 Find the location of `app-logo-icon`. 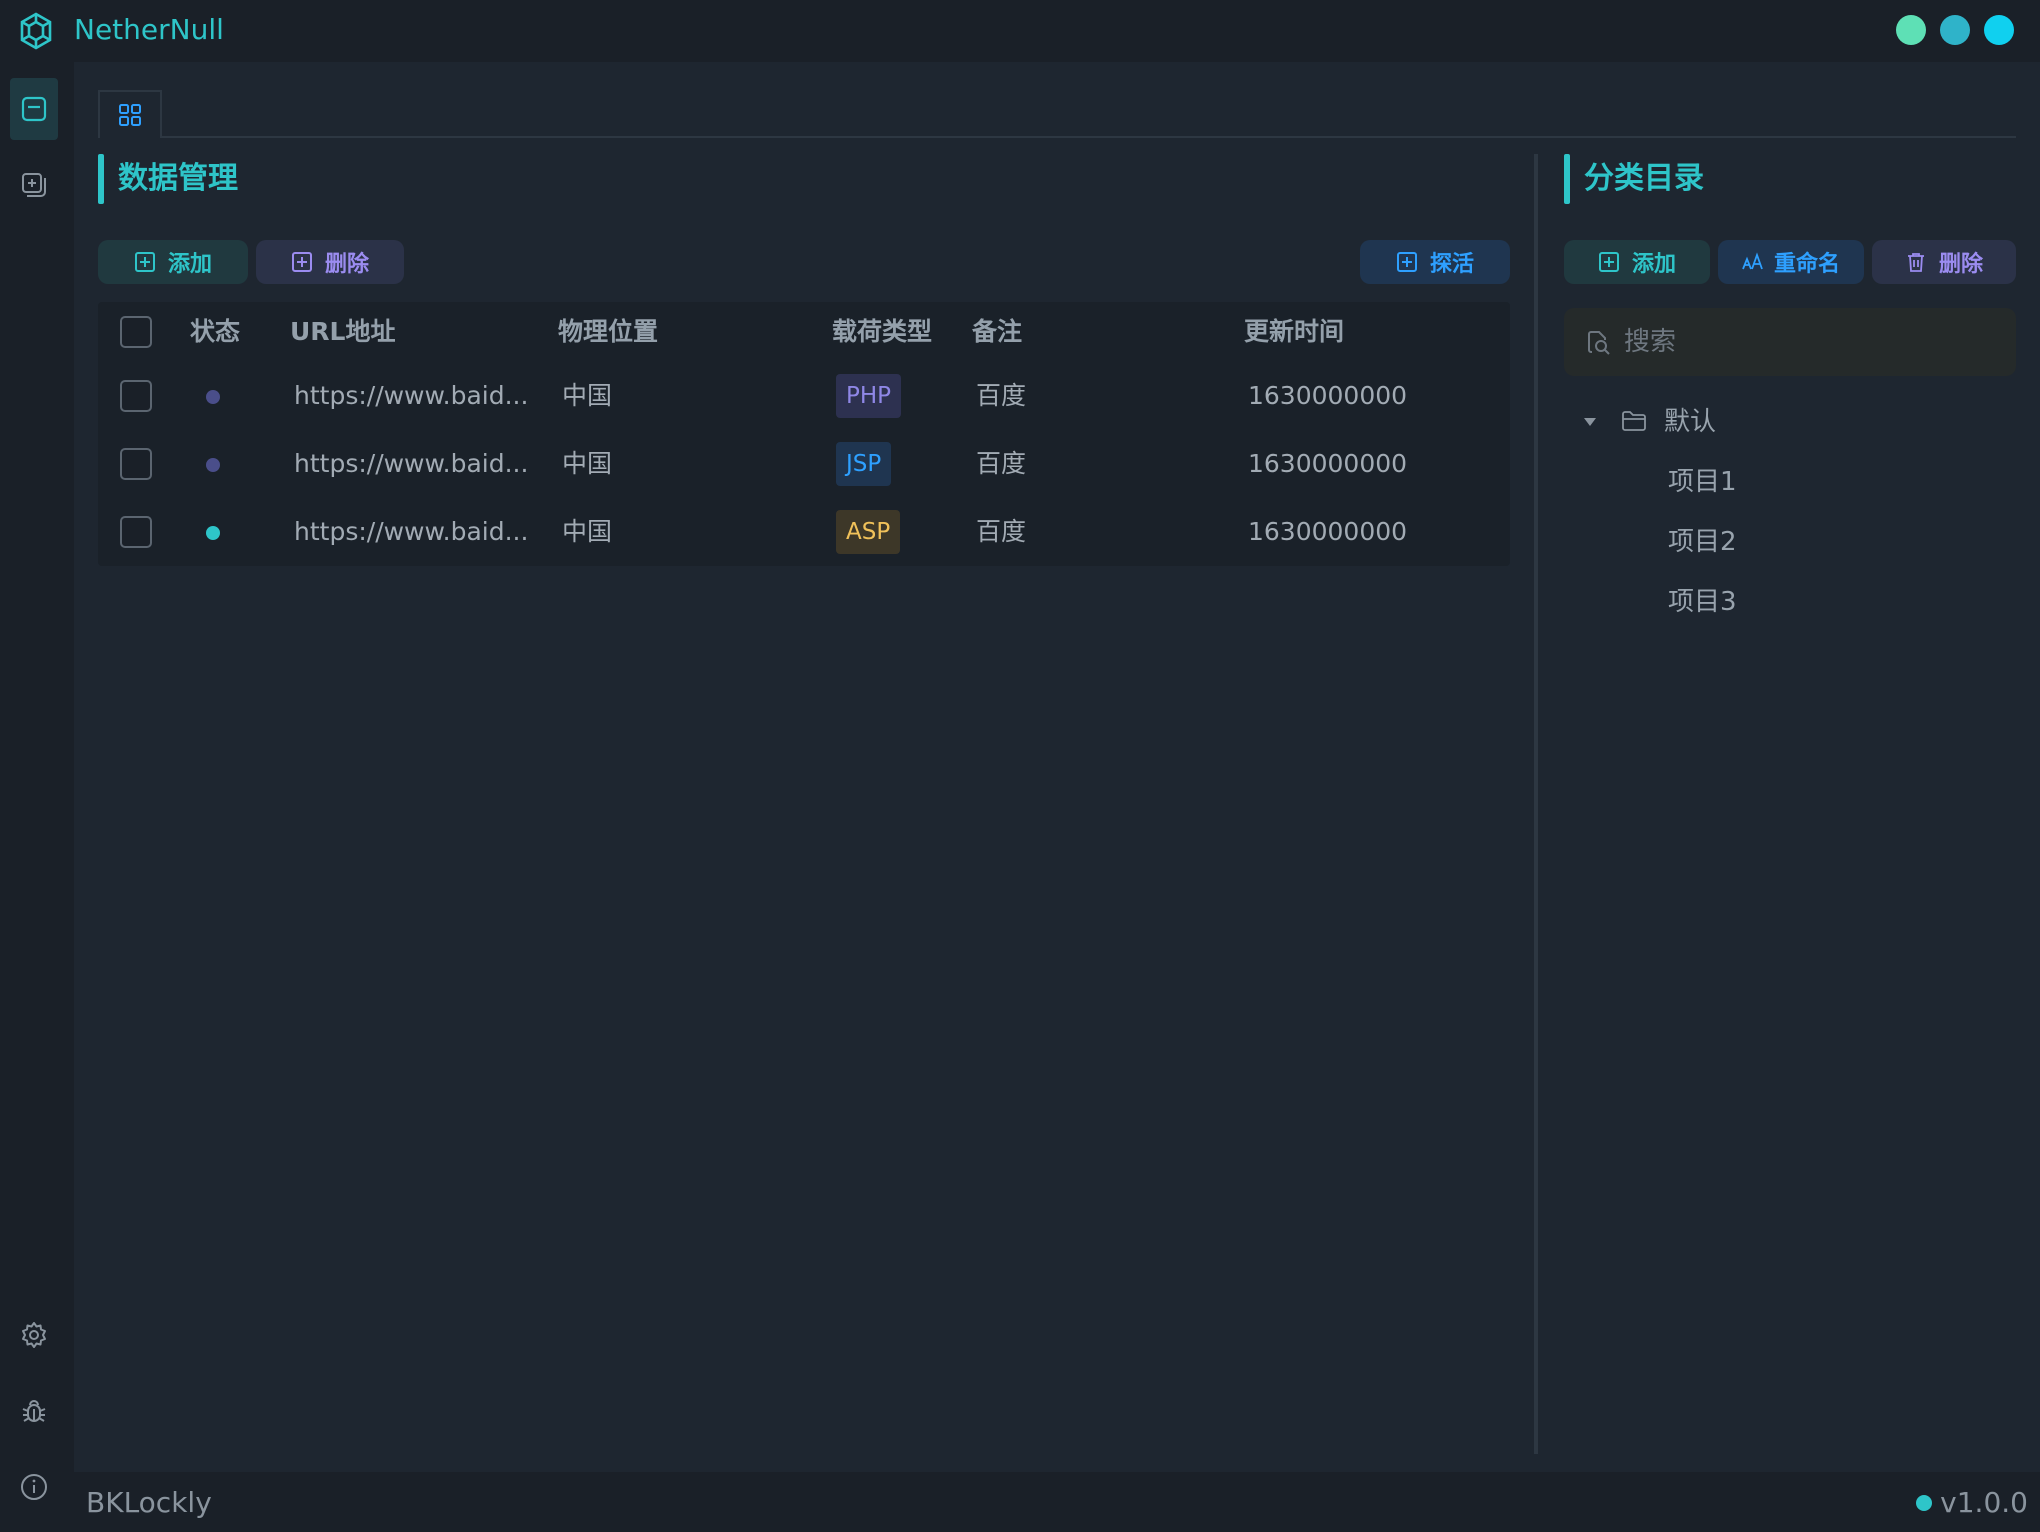

app-logo-icon is located at coordinates (36, 31).